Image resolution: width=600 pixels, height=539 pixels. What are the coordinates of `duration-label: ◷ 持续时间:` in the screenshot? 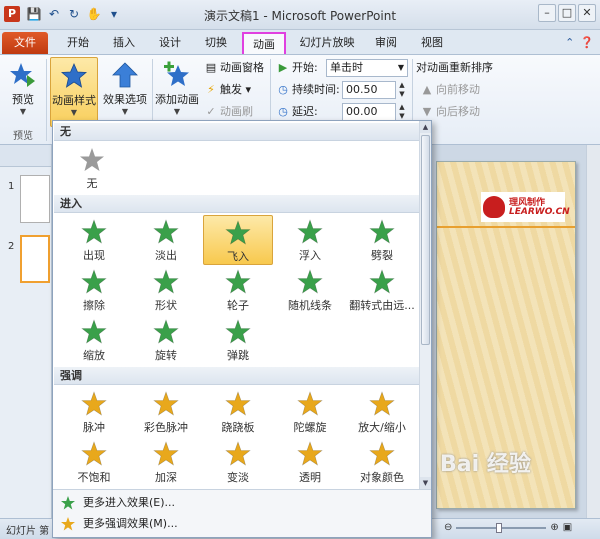 It's located at (308, 90).